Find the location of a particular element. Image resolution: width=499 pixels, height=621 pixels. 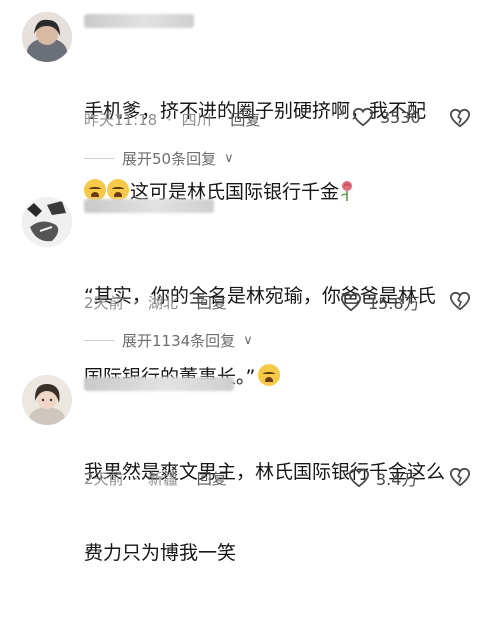

comment-text-line2: 费力只为博我一笑 is located at coordinates (160, 553).